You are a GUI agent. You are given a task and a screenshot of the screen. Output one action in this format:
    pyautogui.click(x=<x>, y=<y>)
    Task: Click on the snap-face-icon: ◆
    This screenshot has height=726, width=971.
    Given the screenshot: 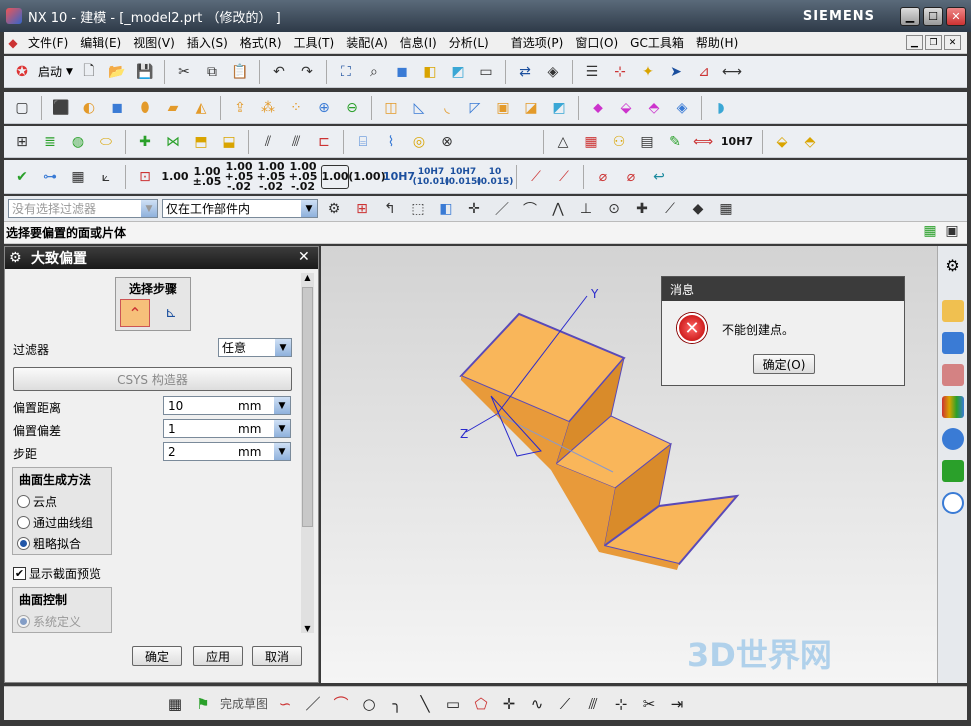 What is the action you would take?
    pyautogui.click(x=698, y=209)
    